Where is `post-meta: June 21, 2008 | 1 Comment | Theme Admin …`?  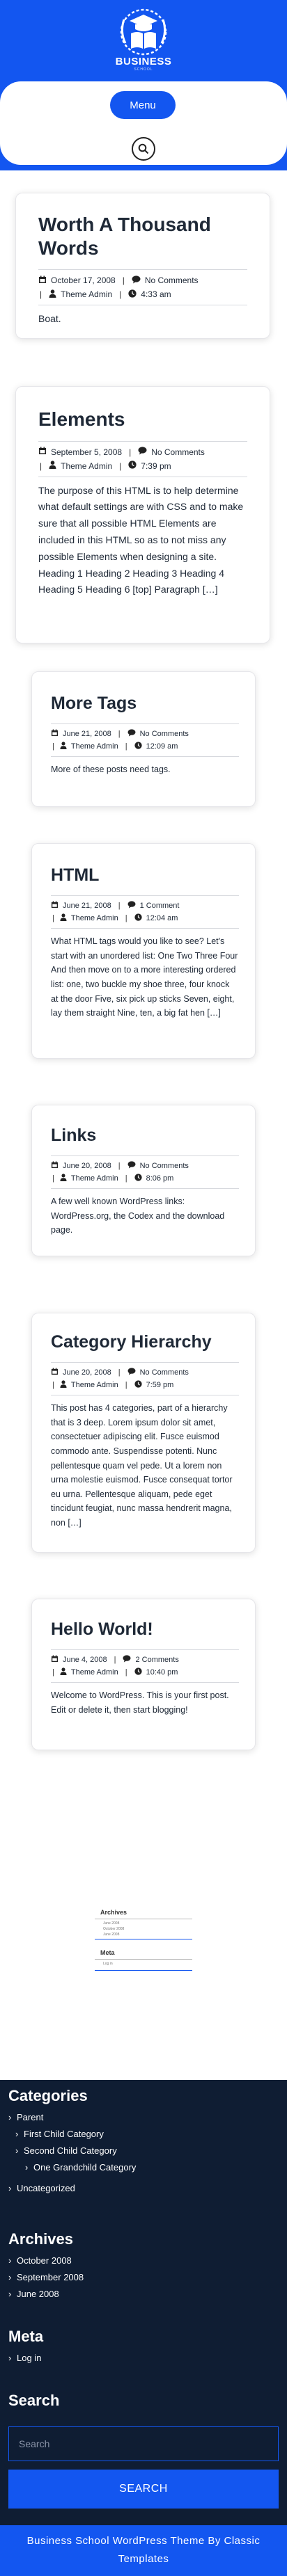
post-meta: June 21, 2008 | 1 Comment | Theme Admin … is located at coordinates (145, 912).